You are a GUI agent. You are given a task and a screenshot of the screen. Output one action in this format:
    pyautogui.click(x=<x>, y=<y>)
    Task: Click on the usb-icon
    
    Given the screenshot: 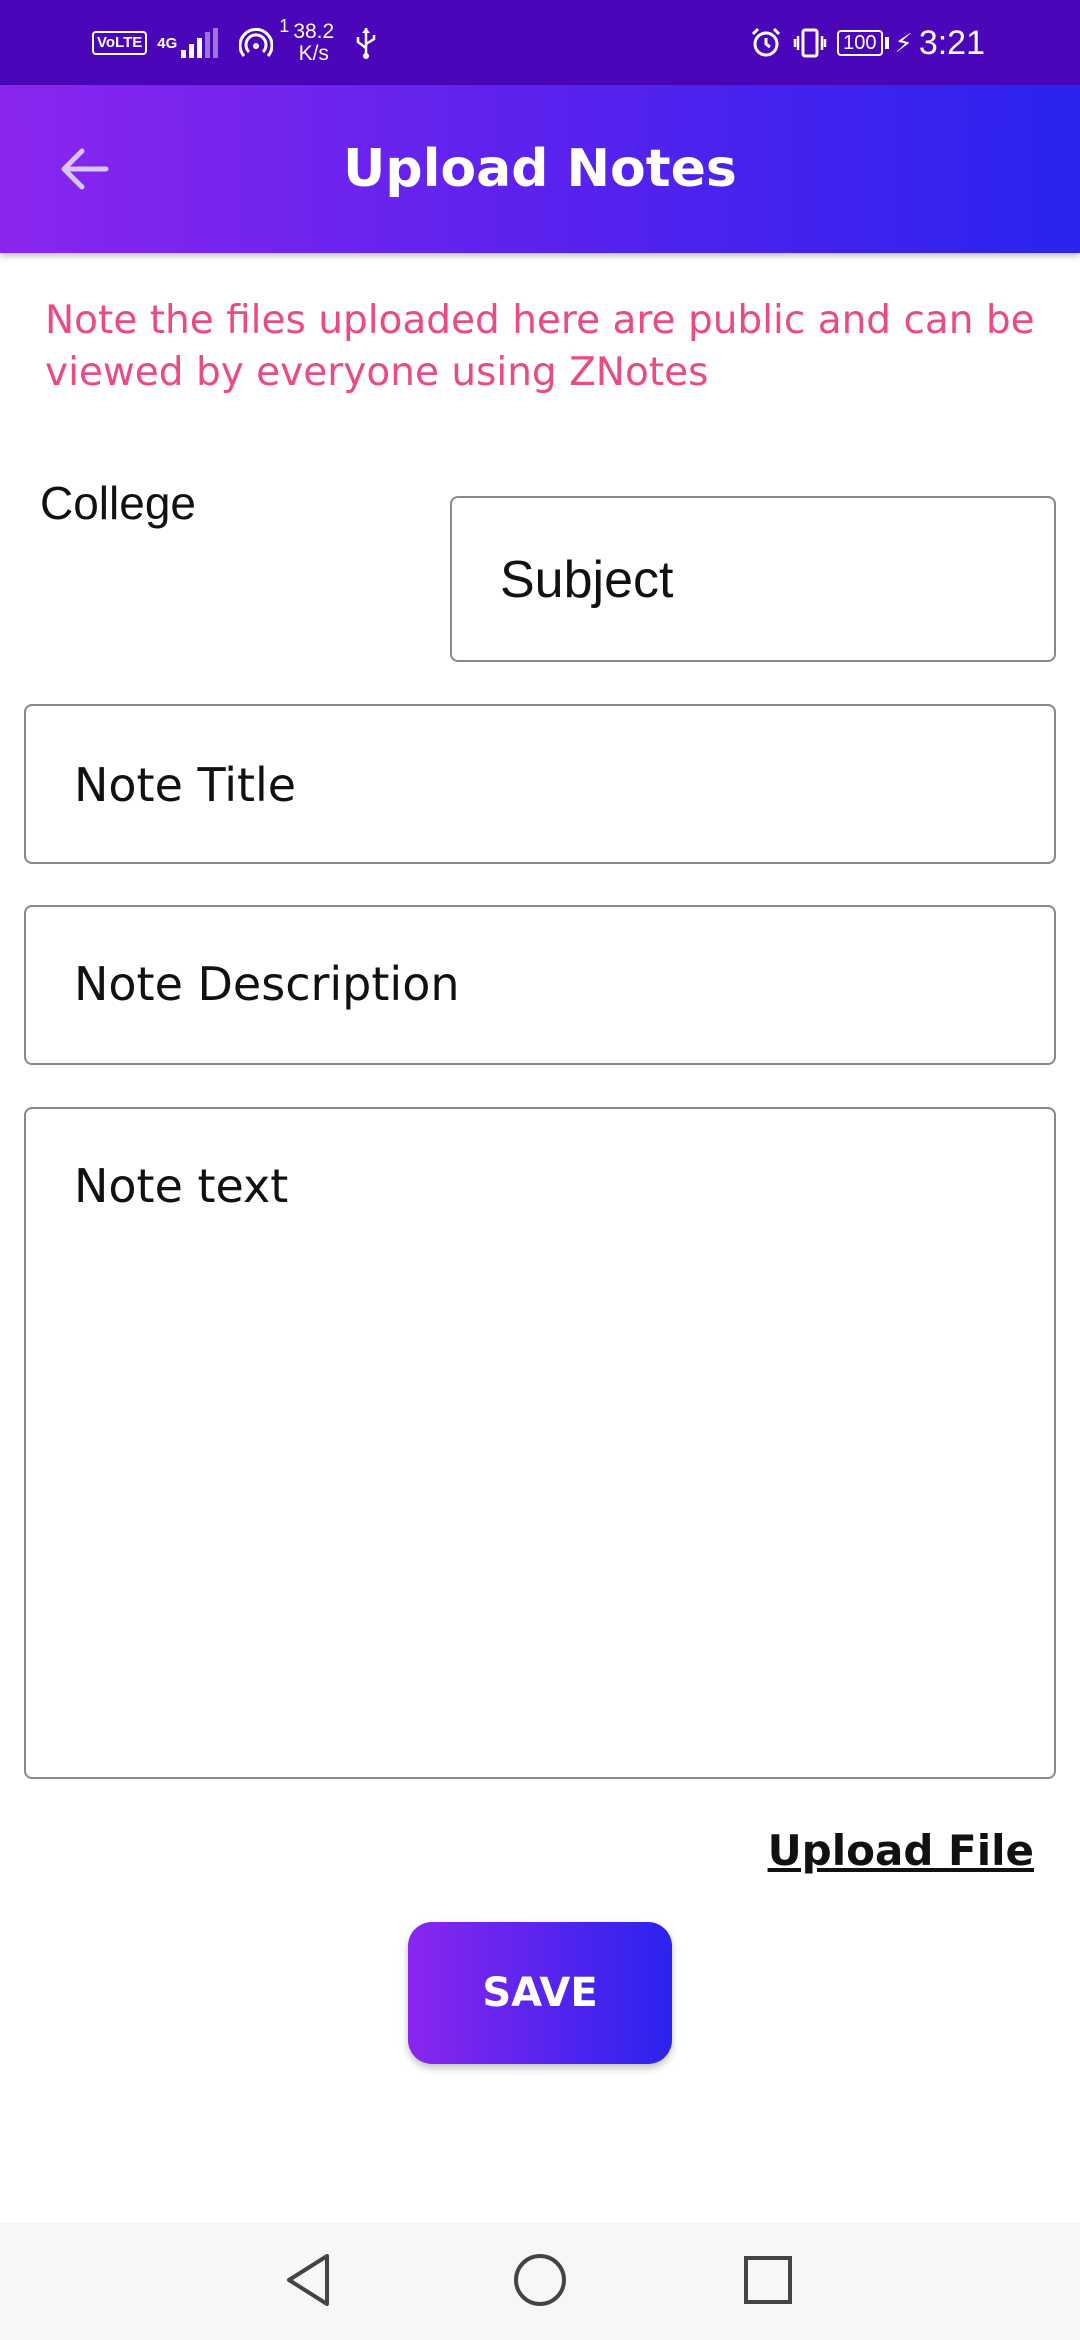 What is the action you would take?
    pyautogui.click(x=366, y=43)
    